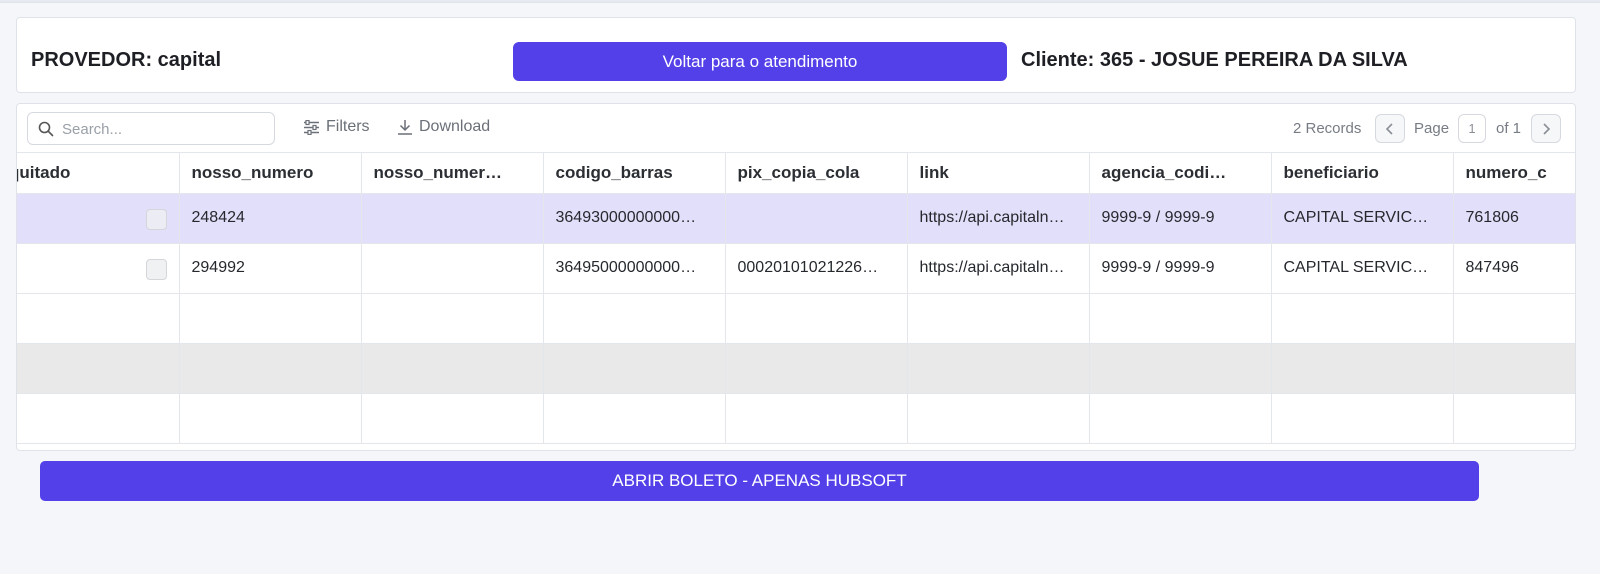 The width and height of the screenshot is (1600, 574). Describe the element at coordinates (405, 127) in the screenshot. I see `download-icon` at that location.